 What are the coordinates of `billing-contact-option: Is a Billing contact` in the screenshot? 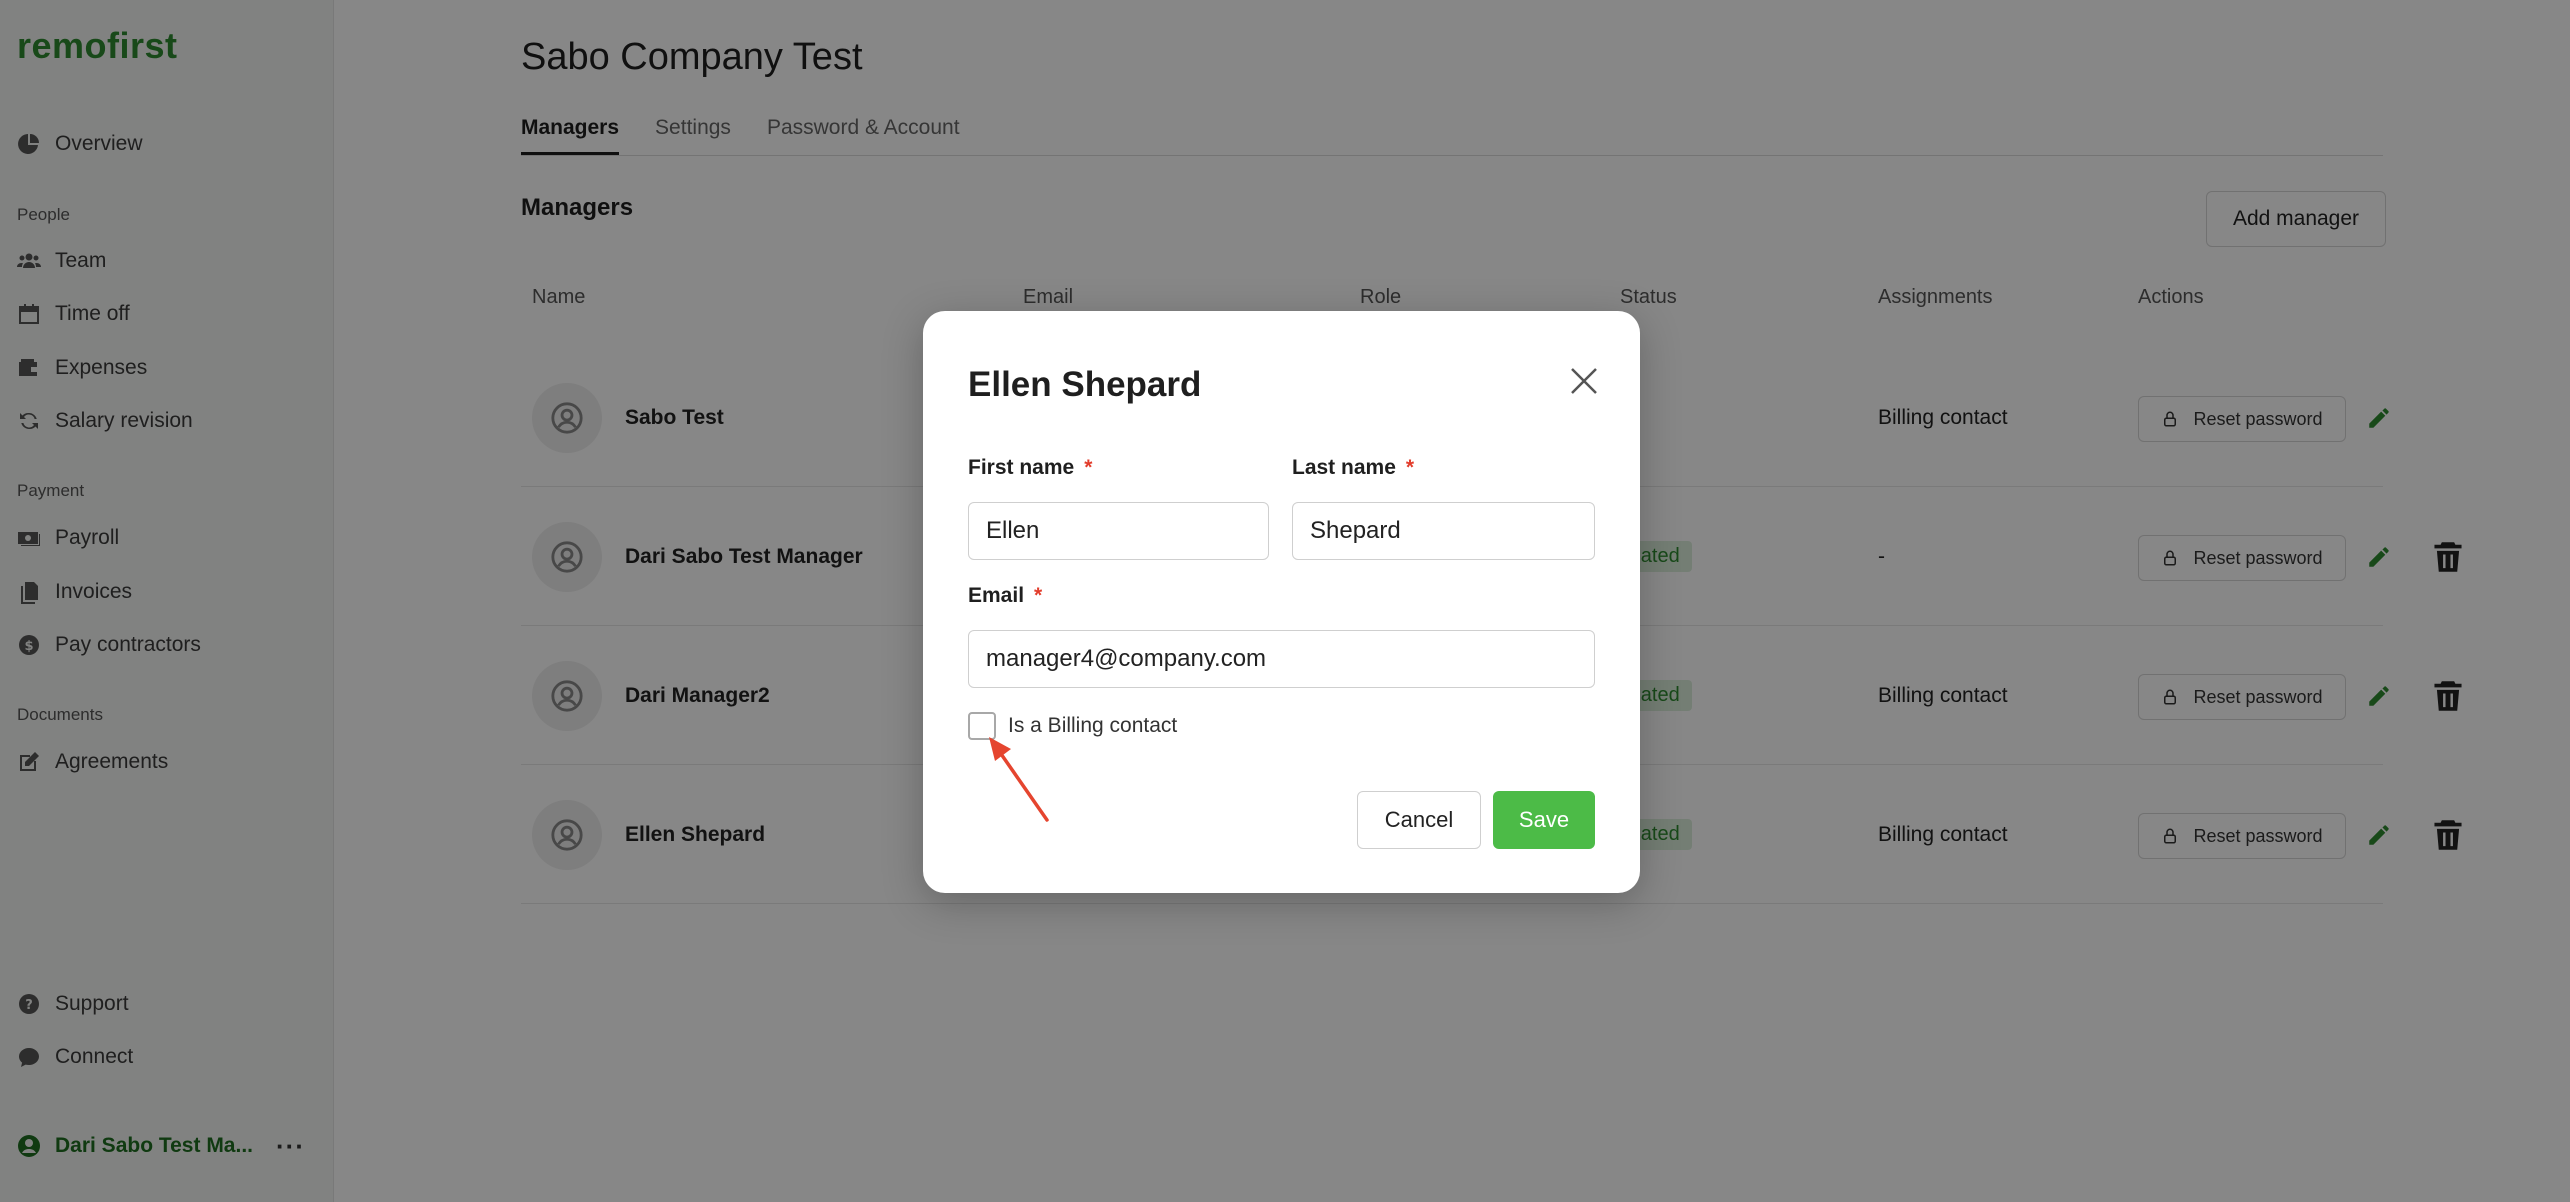 It's located at (1072, 726).